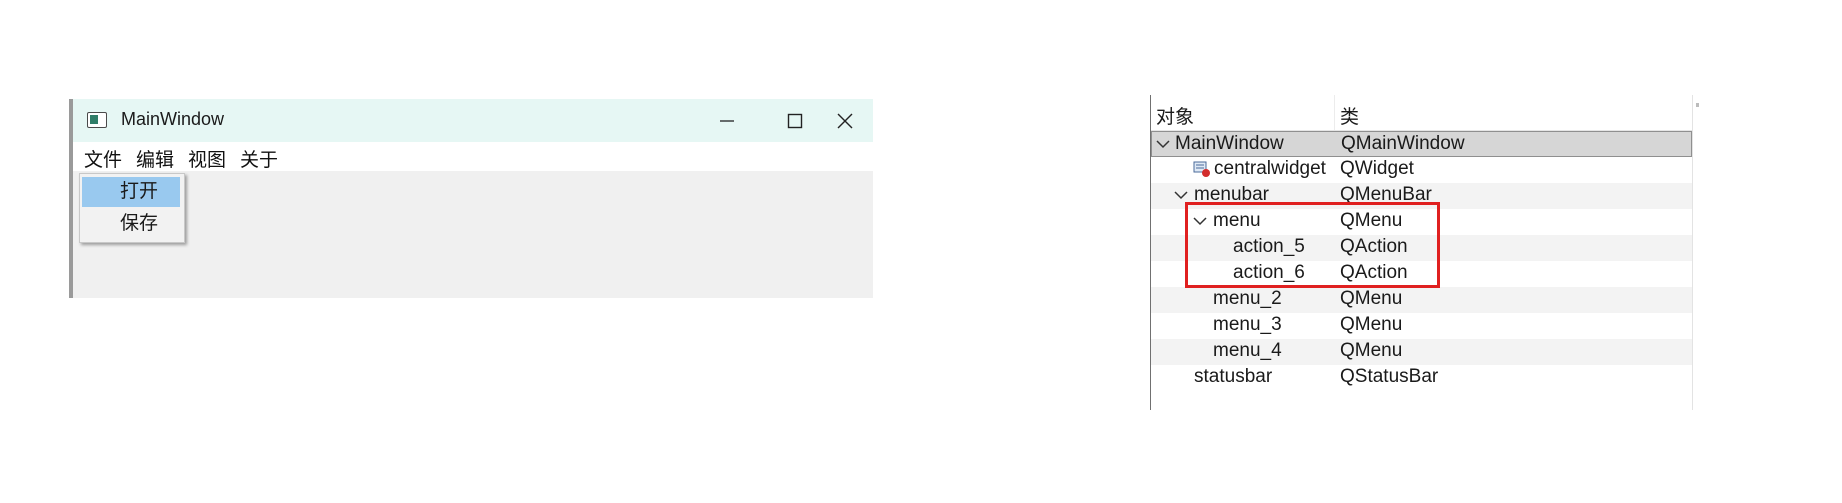  I want to click on tree-row-menu-4: menu_4 QMenu, so click(1421, 352).